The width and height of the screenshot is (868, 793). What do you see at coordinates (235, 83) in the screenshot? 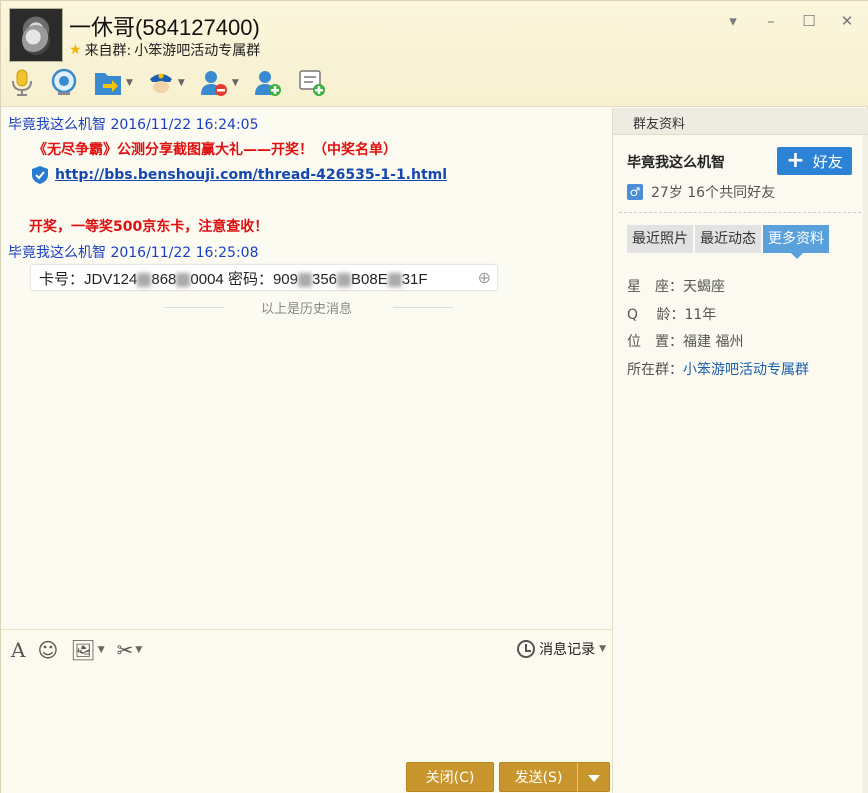
I see `remove-friend-dropdown-icon: ▼` at bounding box center [235, 83].